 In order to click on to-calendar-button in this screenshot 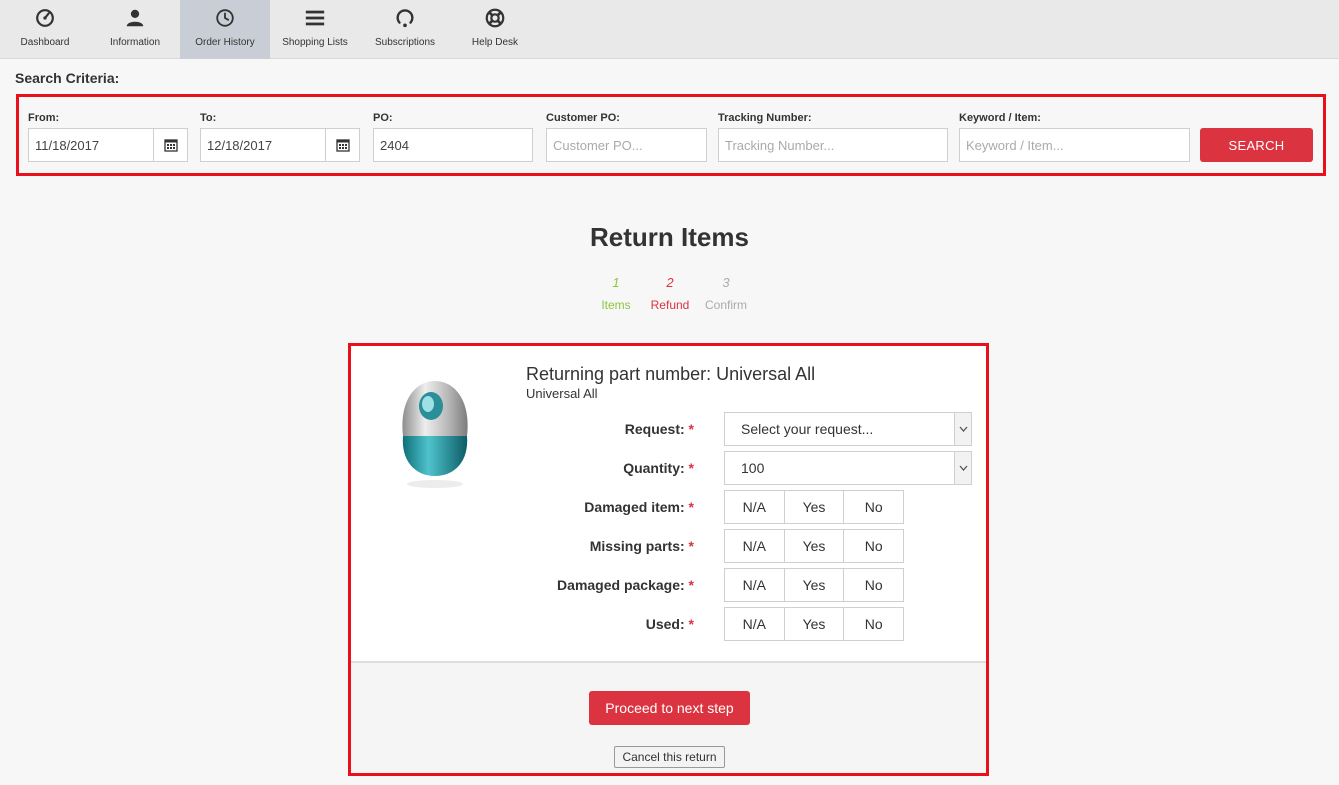, I will do `click(343, 145)`.